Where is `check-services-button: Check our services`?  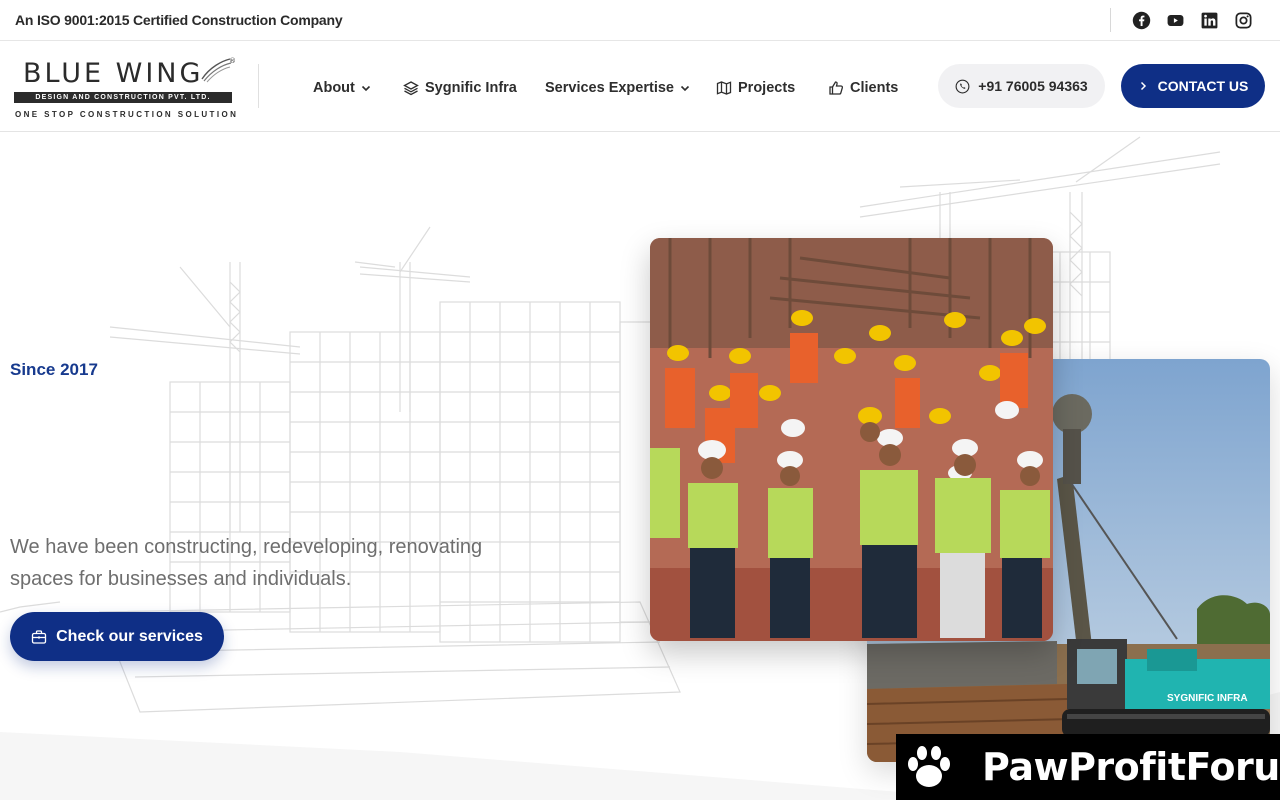
check-services-button: Check our services is located at coordinates (117, 636).